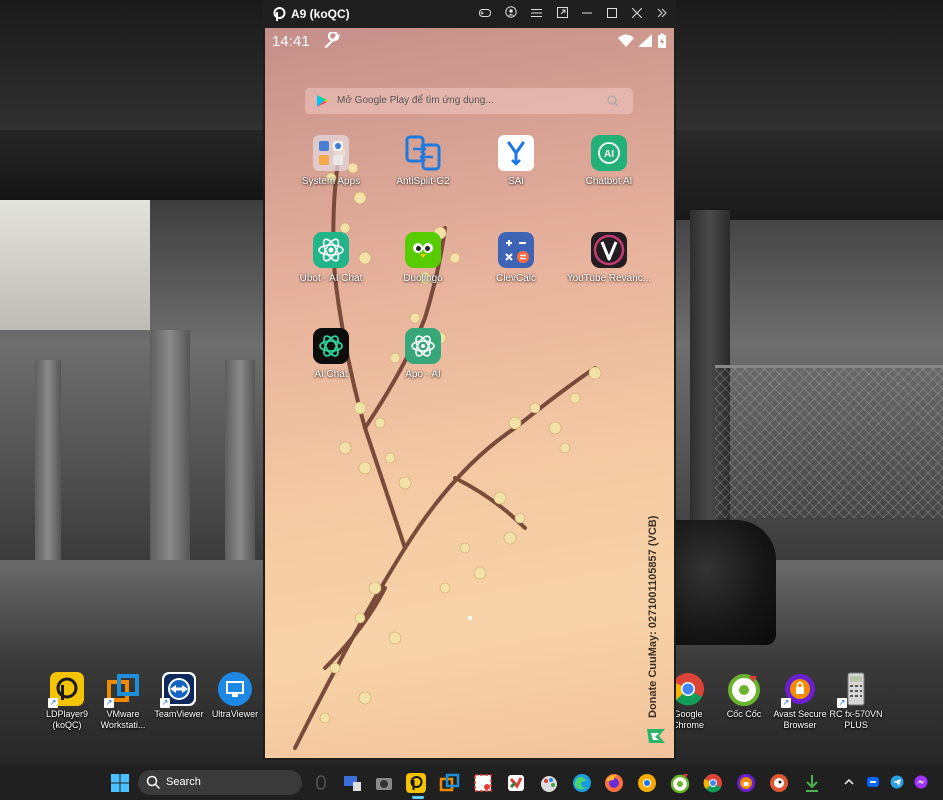 This screenshot has width=943, height=800. I want to click on zalo-tray-icon, so click(873, 782).